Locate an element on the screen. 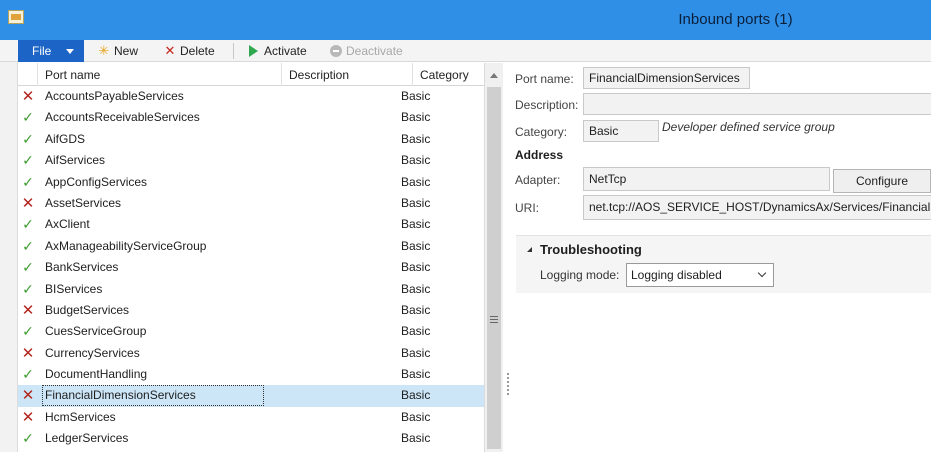 Image resolution: width=931 pixels, height=452 pixels. delete-button: ✕ Delete is located at coordinates (188, 51).